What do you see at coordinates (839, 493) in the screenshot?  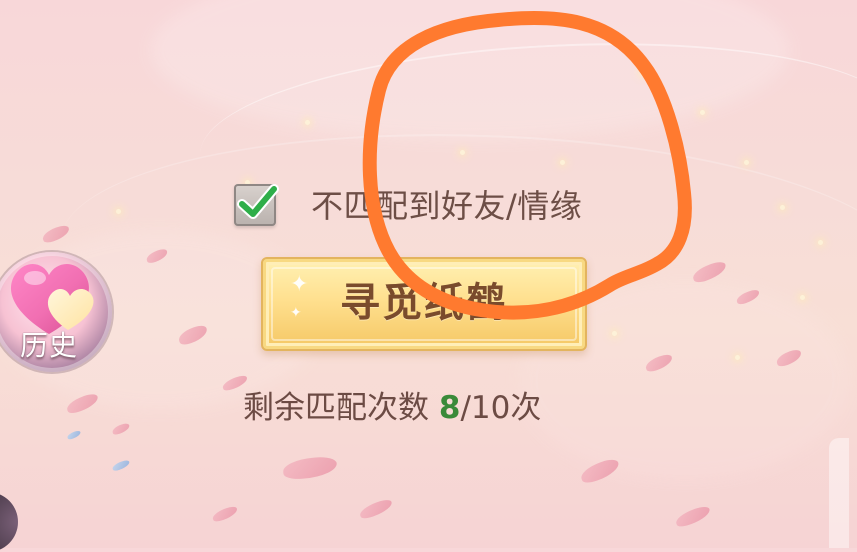 I see `side-decoration` at bounding box center [839, 493].